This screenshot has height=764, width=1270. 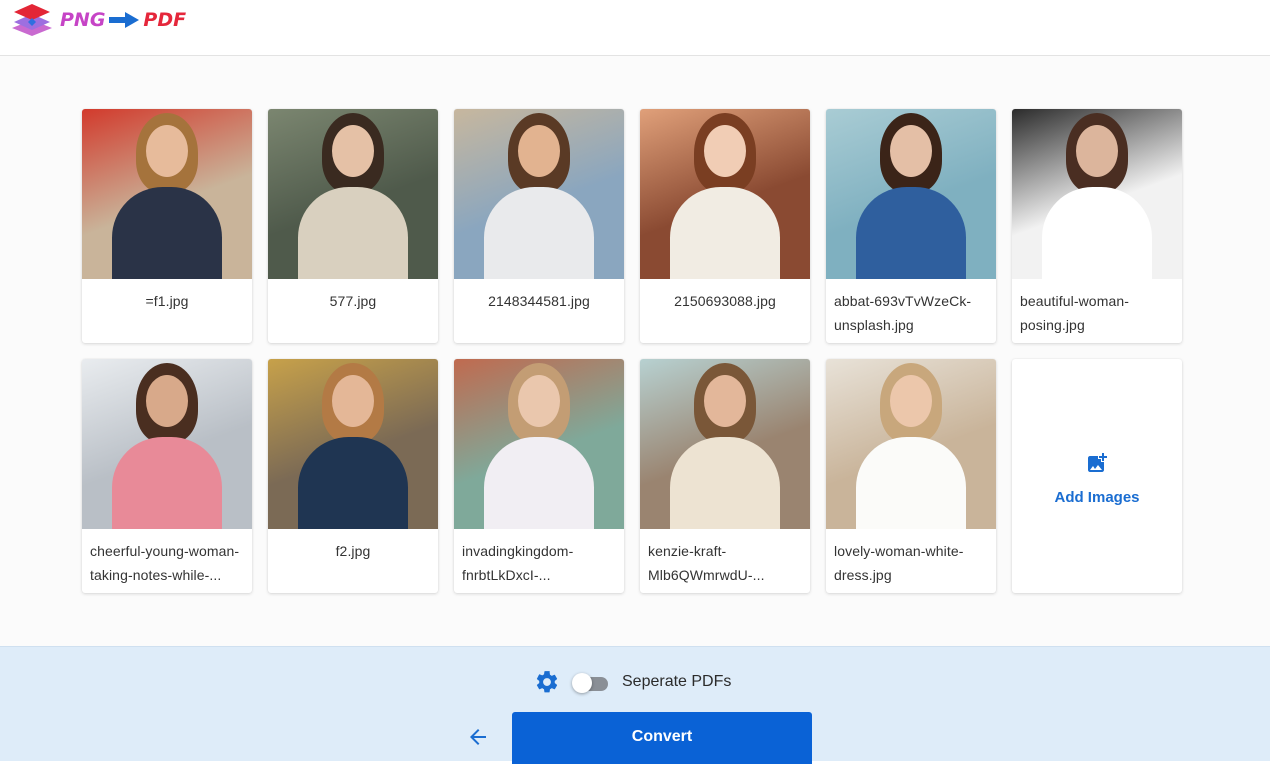 I want to click on image-card: f2.jpg, so click(x=353, y=476).